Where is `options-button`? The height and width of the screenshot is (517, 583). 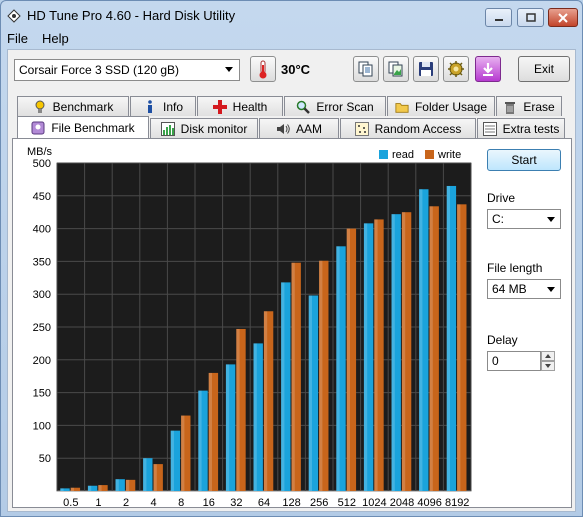 options-button is located at coordinates (456, 69).